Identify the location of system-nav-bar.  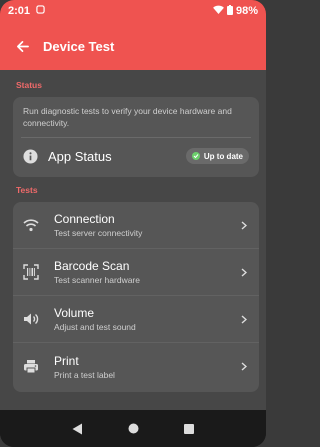
(133, 428).